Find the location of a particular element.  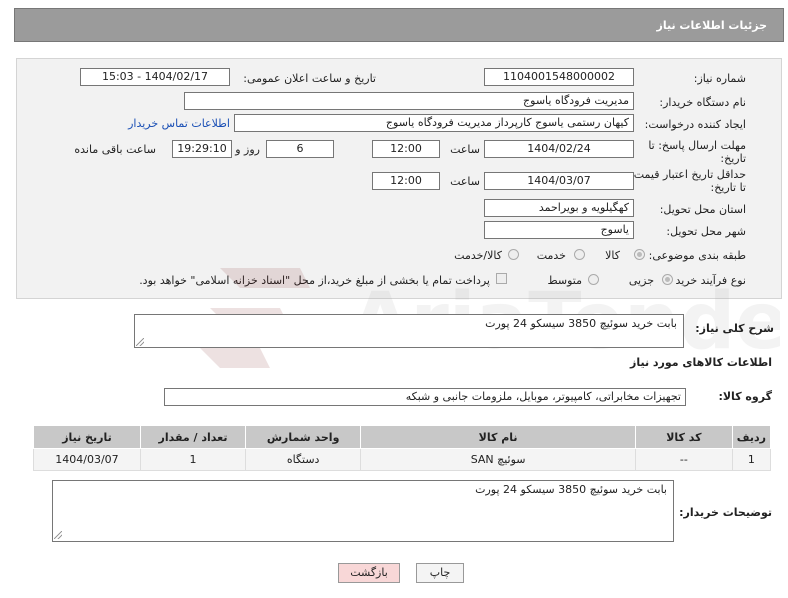

quantity-cell: 1 is located at coordinates (193, 459).